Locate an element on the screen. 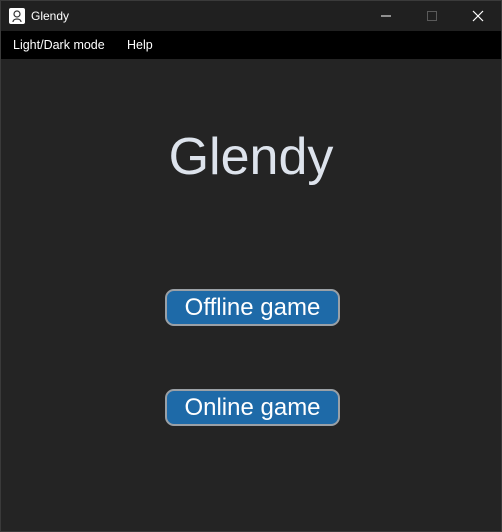  menu-item-help: Help is located at coordinates (140, 45).